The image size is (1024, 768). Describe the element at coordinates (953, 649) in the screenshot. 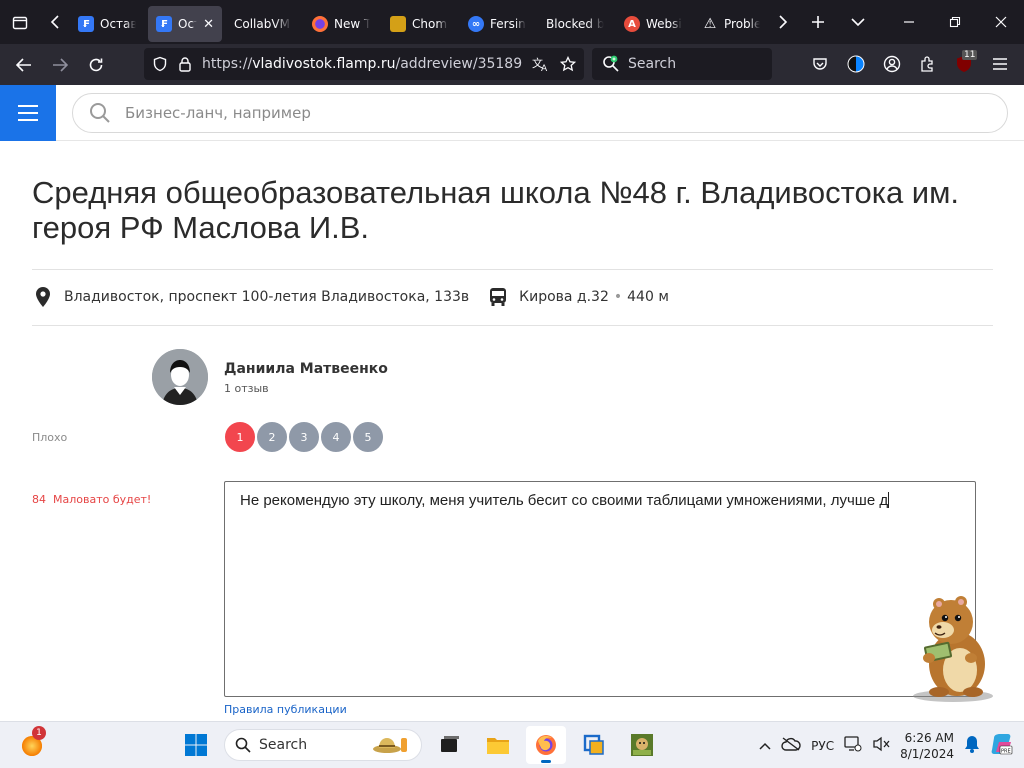

I see `hamster-mascot-icon` at that location.